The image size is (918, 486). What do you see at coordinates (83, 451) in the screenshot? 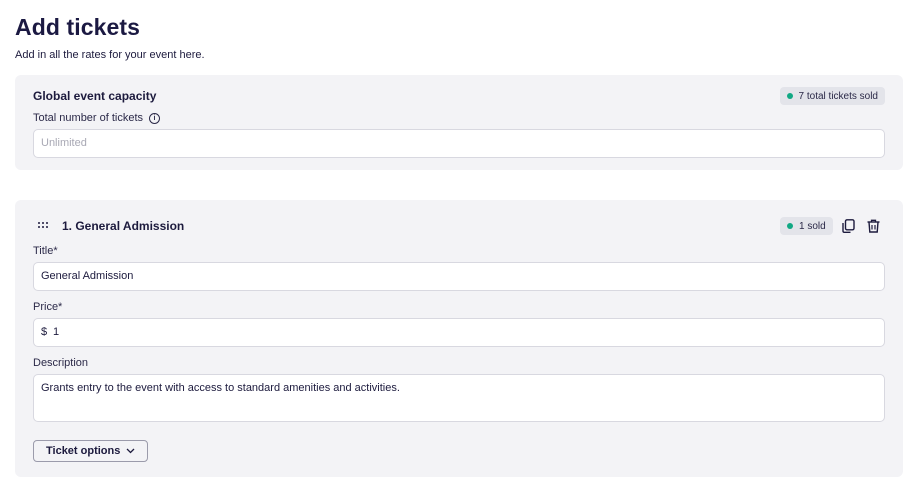
I see `ticket-options-label: Ticket options` at bounding box center [83, 451].